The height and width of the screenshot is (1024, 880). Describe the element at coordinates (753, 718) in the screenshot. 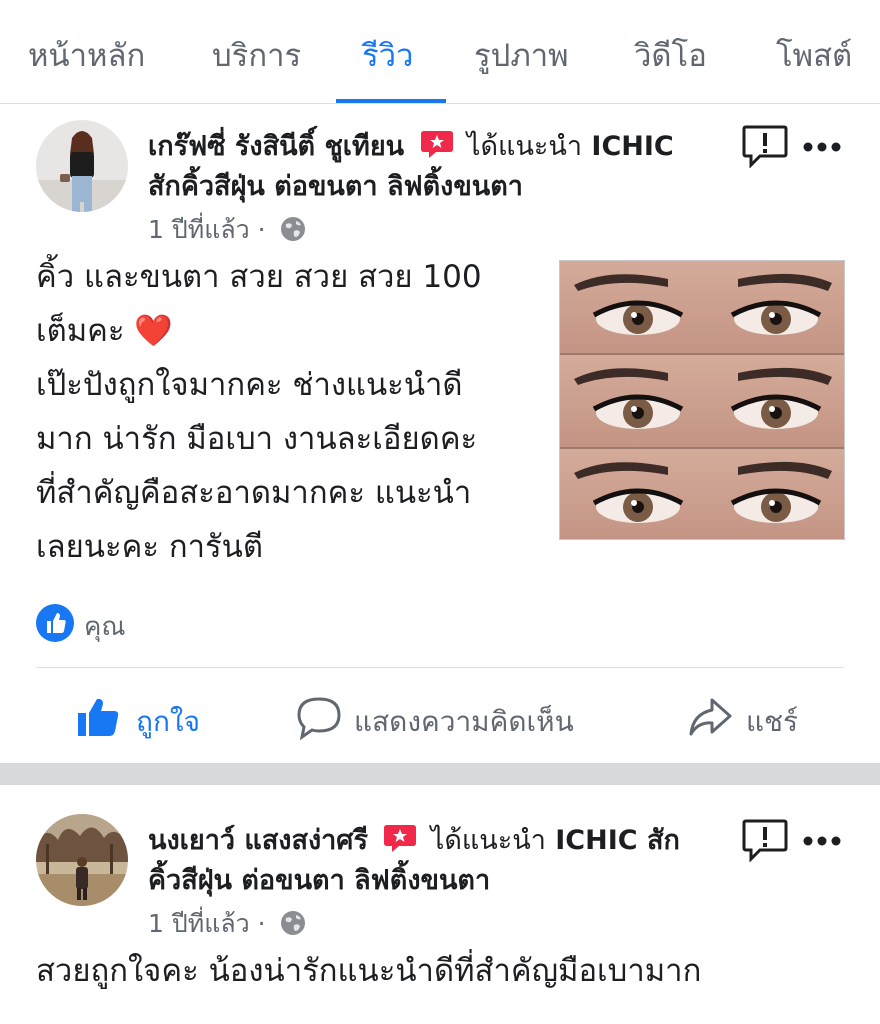

I see `share-button: แชร์` at that location.